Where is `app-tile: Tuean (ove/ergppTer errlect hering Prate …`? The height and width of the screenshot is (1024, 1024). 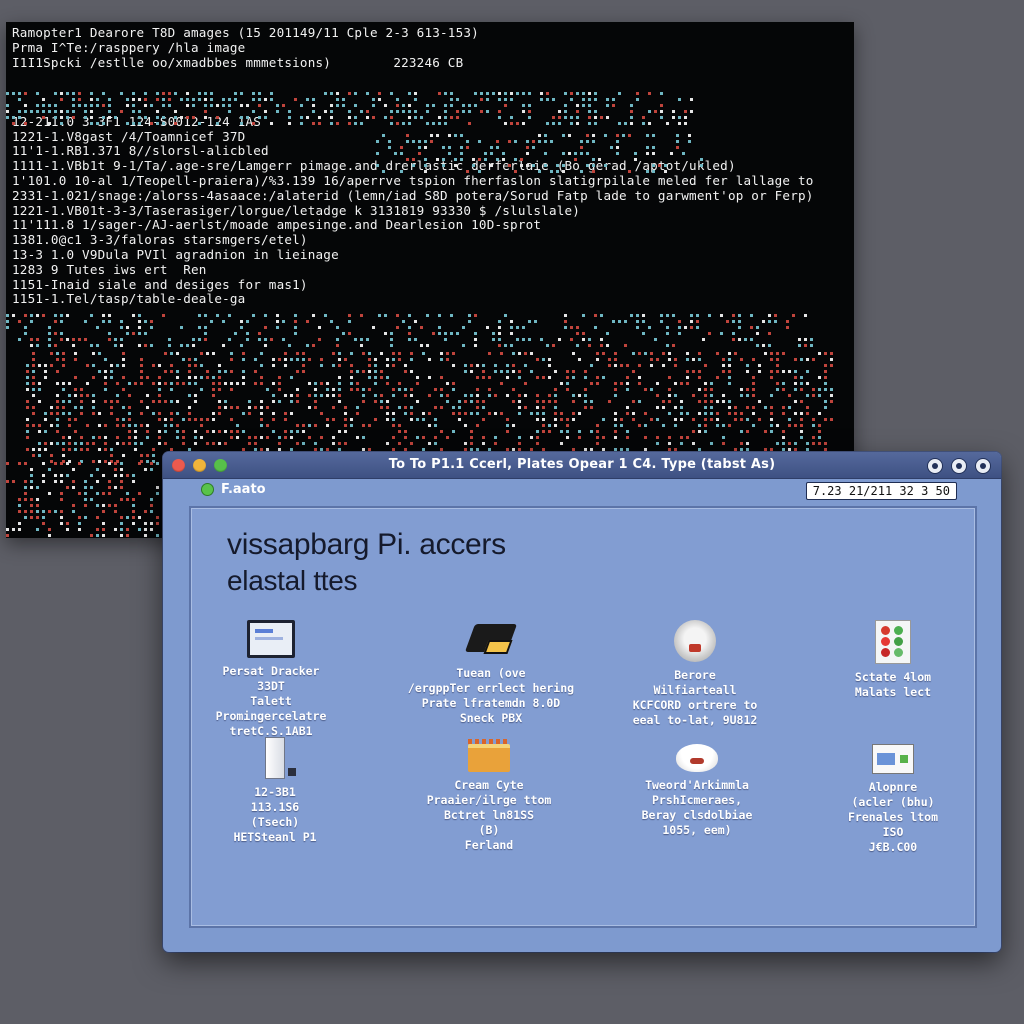
app-tile: Tuean (ove/ergppTer errlect hering Prate … is located at coordinates (491, 673).